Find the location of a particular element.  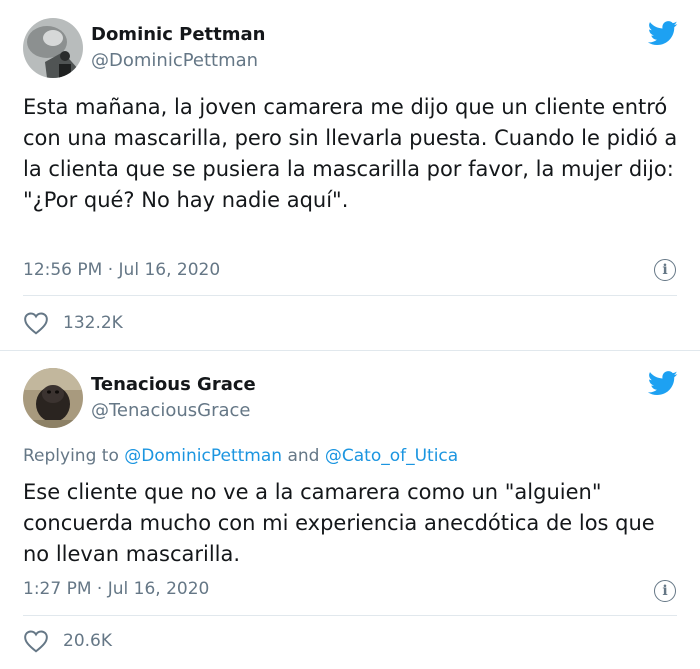

user-handle: @DominicPettman is located at coordinates (174, 60).